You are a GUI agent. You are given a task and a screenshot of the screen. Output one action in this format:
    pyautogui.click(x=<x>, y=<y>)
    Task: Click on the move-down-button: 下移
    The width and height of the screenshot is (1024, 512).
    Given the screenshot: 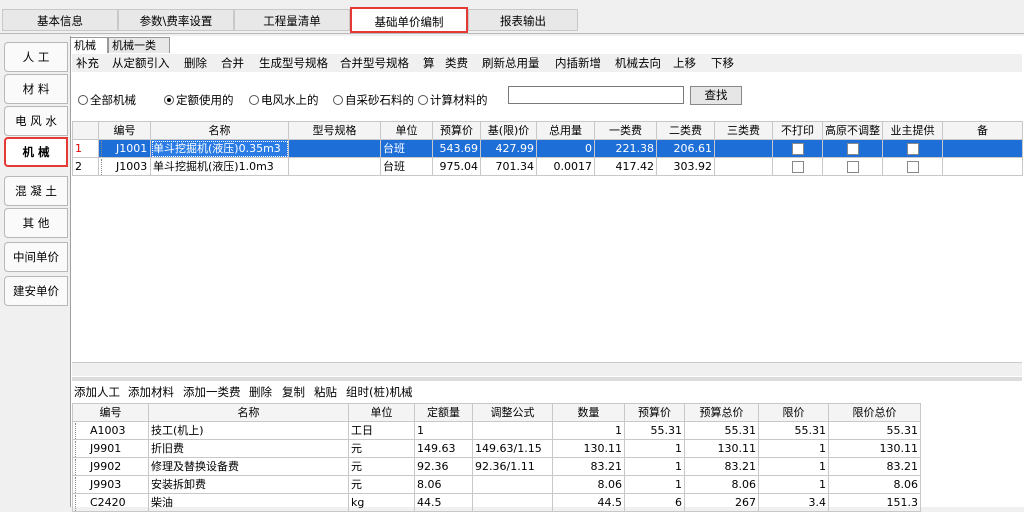 What is the action you would take?
    pyautogui.click(x=722, y=63)
    